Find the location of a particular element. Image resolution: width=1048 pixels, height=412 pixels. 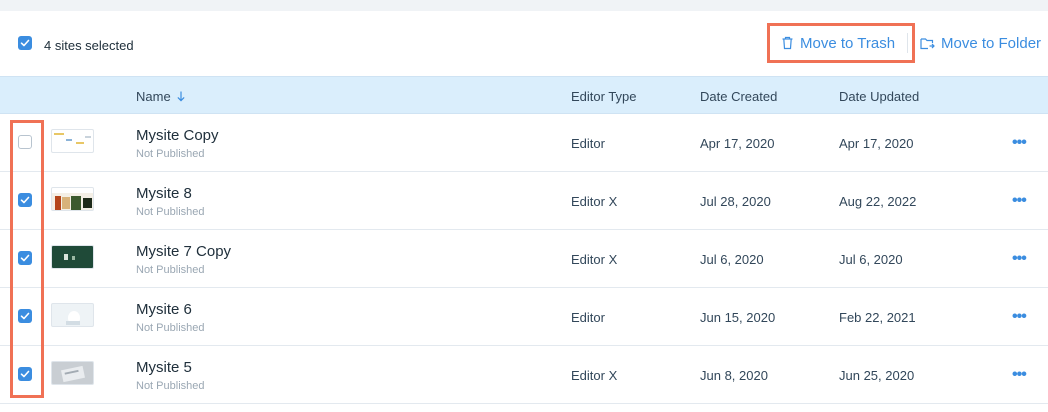

toolbar-divider is located at coordinates (907, 43).